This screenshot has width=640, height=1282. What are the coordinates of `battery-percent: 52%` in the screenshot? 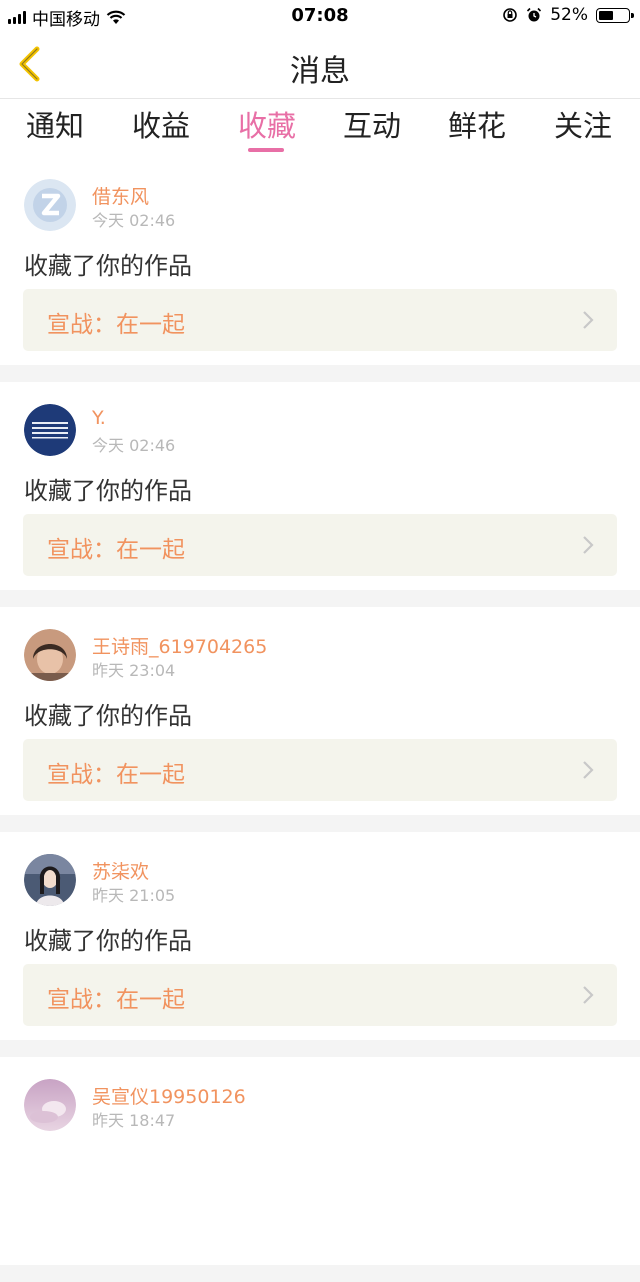 It's located at (569, 15).